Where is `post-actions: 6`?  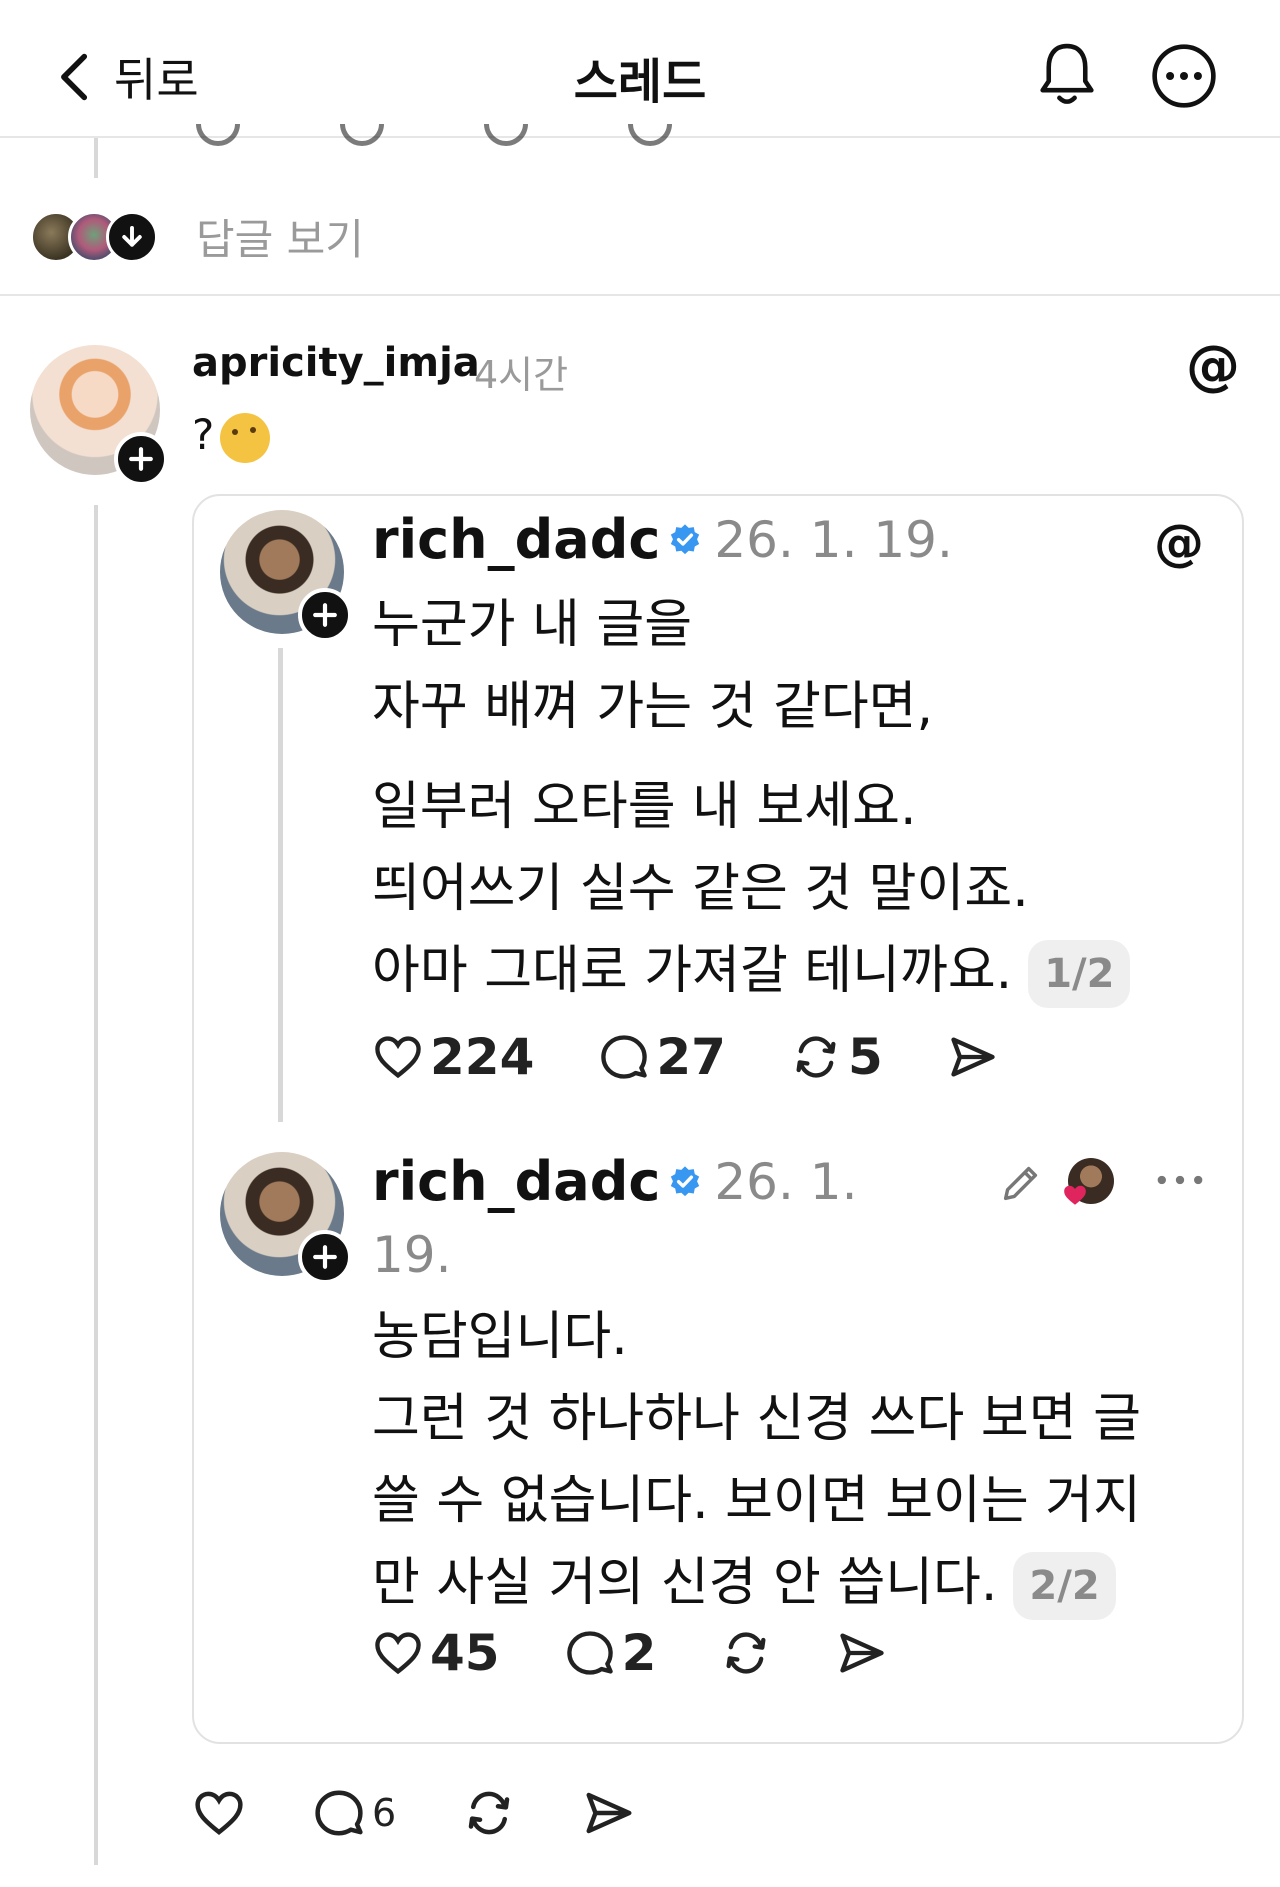 post-actions: 6 is located at coordinates (447, 1813).